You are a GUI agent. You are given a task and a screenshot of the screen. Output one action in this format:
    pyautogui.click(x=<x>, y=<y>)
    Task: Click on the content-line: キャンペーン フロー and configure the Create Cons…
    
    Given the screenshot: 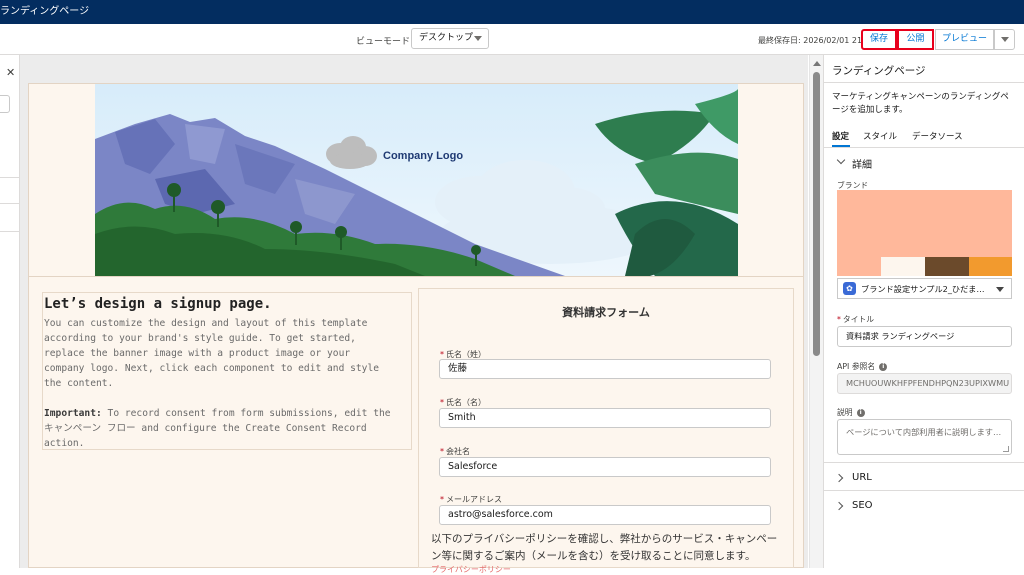 What is the action you would take?
    pyautogui.click(x=205, y=428)
    